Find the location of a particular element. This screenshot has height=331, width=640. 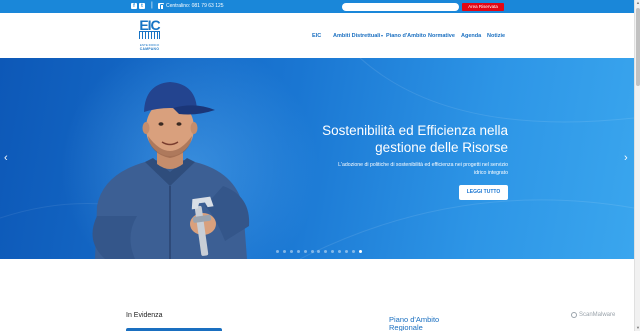

twitter-icon: t is located at coordinates (142, 6).